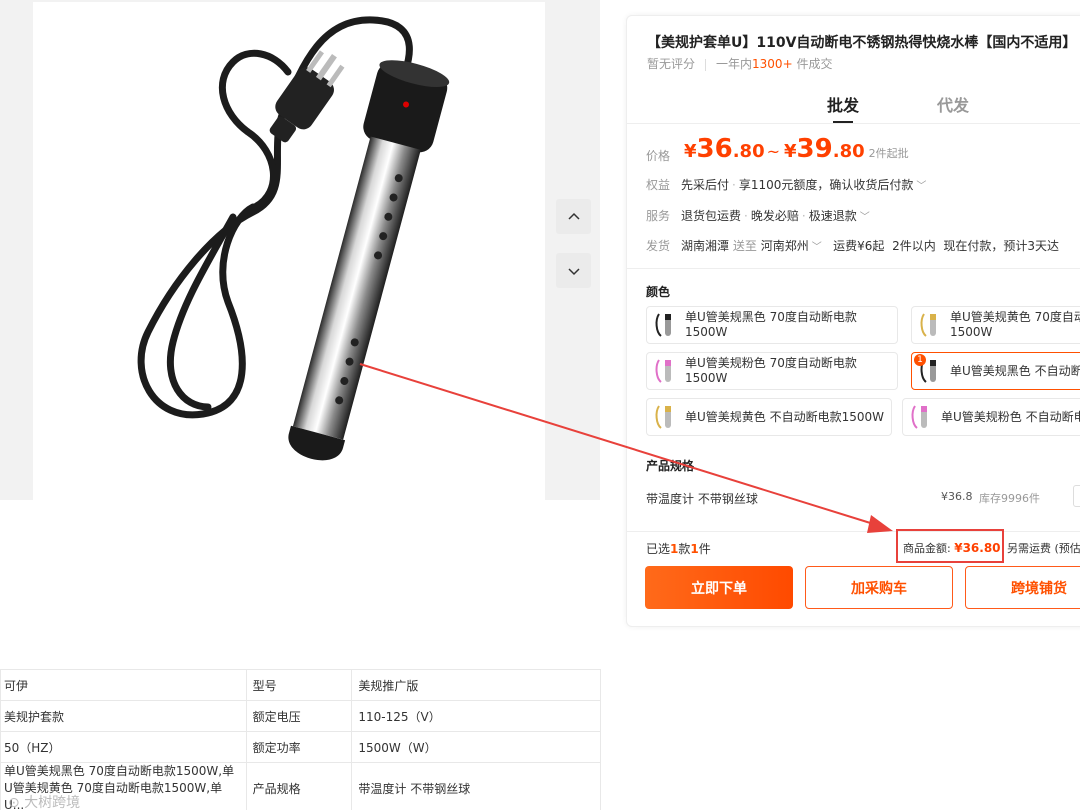  Describe the element at coordinates (785, 416) in the screenshot. I see `sku-label: 单U管美规黄色 不自动断电款1500W` at that location.